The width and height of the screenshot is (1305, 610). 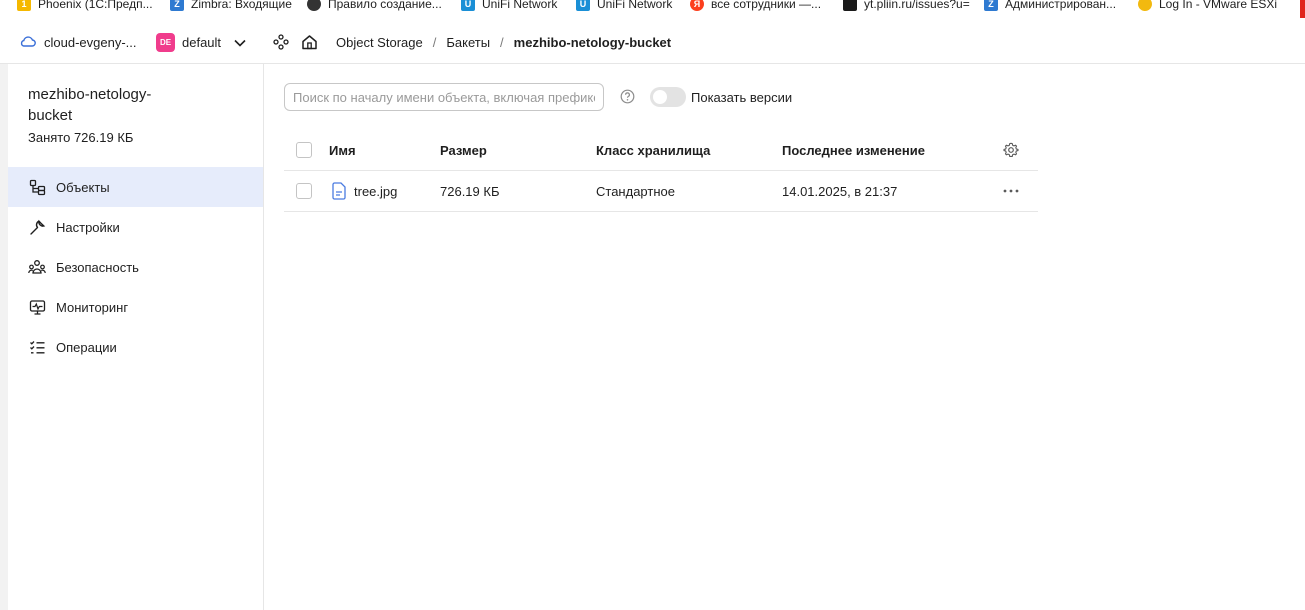 What do you see at coordinates (463, 150) in the screenshot?
I see `column-header-size: Размер` at bounding box center [463, 150].